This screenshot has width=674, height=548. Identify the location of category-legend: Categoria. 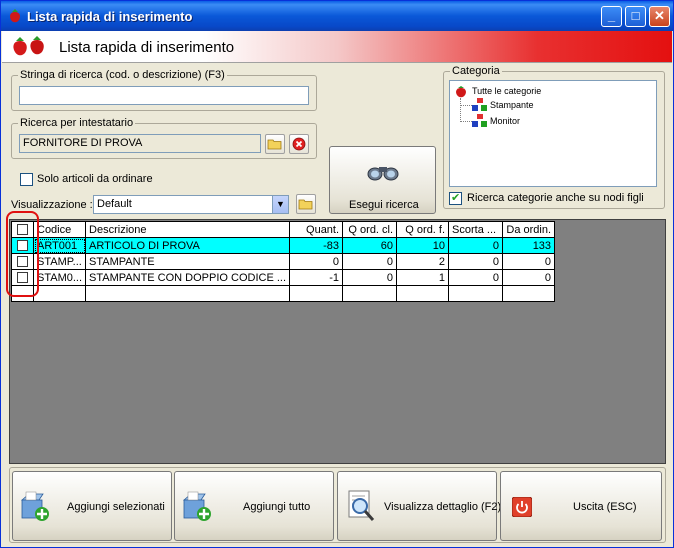
(476, 71).